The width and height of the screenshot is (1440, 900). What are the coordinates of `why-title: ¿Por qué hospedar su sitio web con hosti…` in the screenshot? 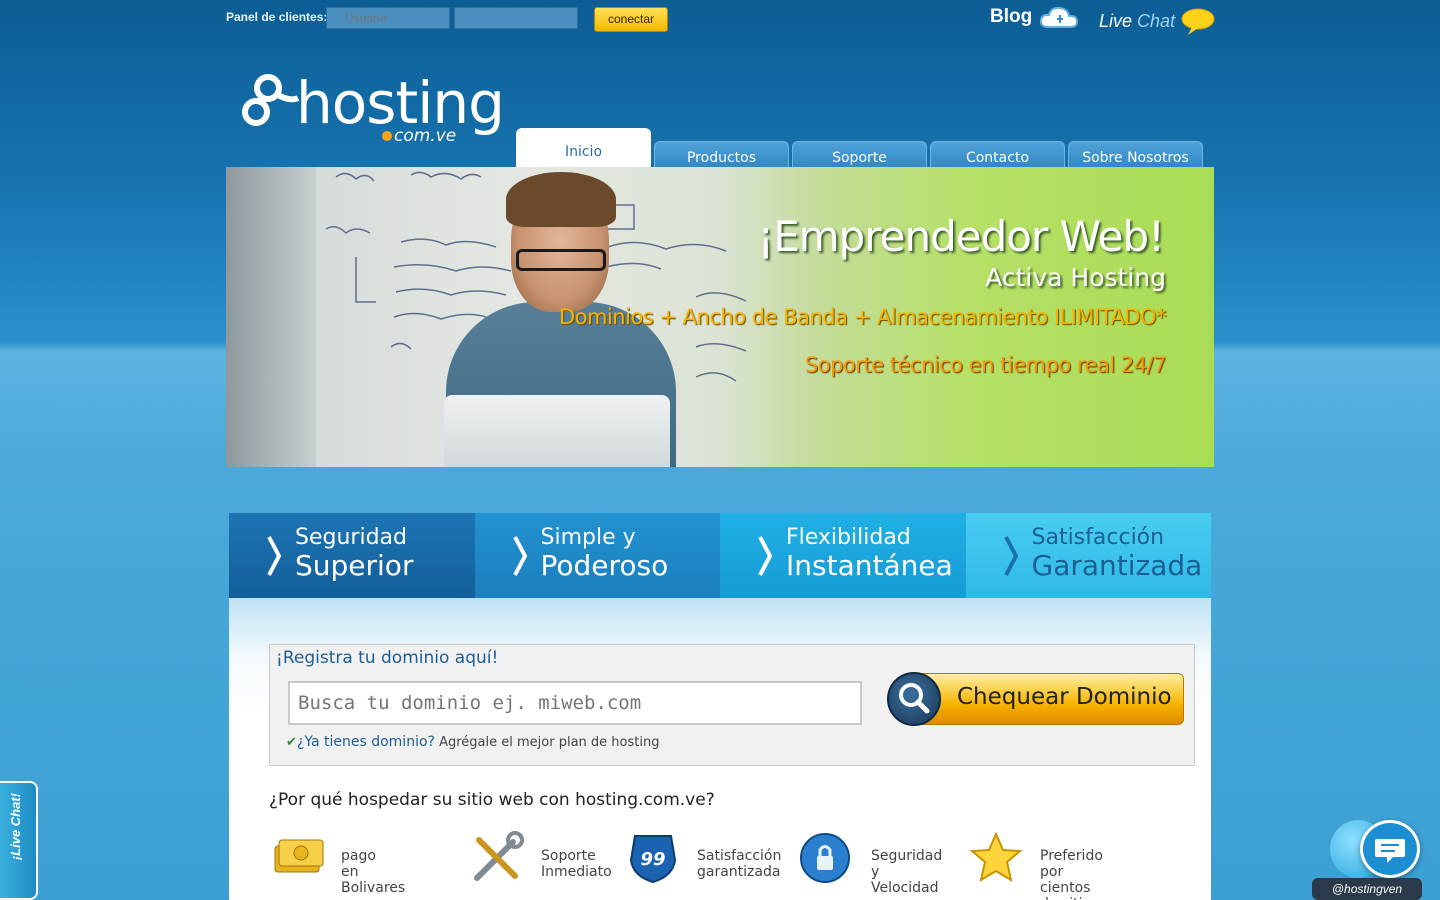 It's located at (492, 800).